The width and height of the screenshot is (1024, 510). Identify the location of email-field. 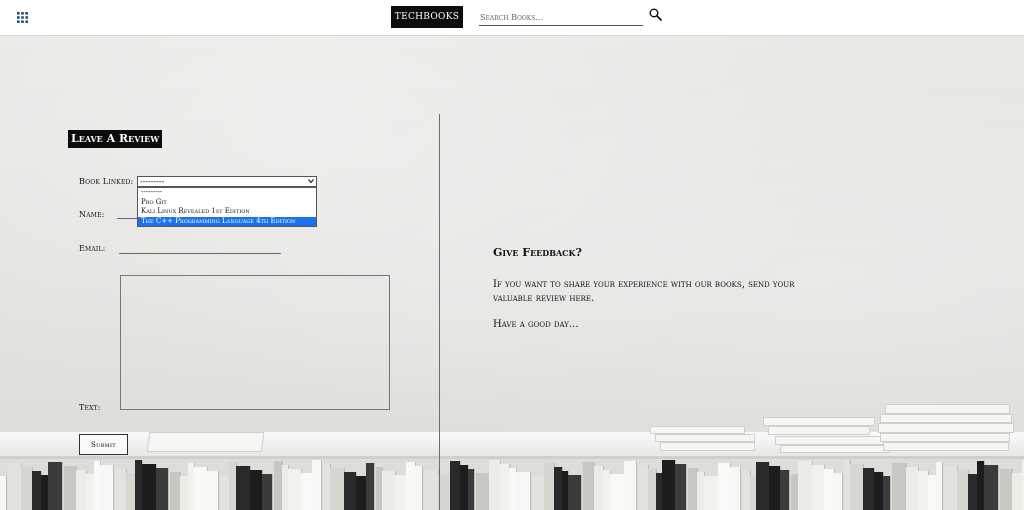
(200, 248).